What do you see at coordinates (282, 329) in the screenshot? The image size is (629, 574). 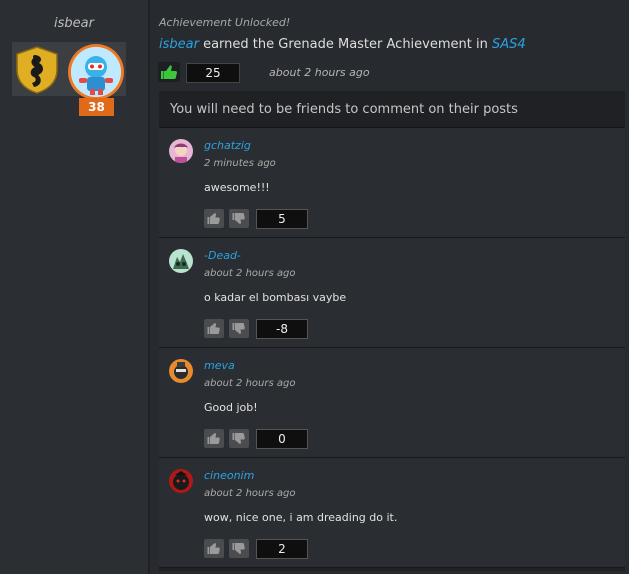 I see `comment-score: -8` at bounding box center [282, 329].